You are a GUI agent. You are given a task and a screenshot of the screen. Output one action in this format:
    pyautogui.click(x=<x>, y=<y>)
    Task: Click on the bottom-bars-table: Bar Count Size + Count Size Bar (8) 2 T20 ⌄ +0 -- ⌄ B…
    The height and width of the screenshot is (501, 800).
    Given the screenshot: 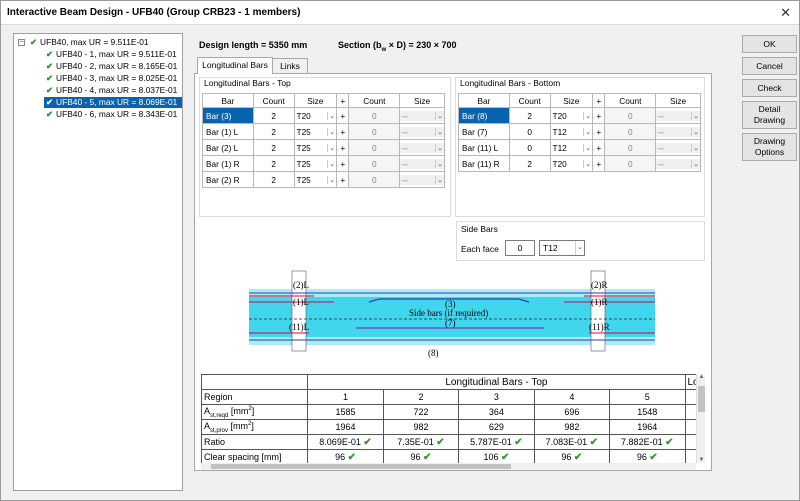 What is the action you would take?
    pyautogui.click(x=579, y=132)
    